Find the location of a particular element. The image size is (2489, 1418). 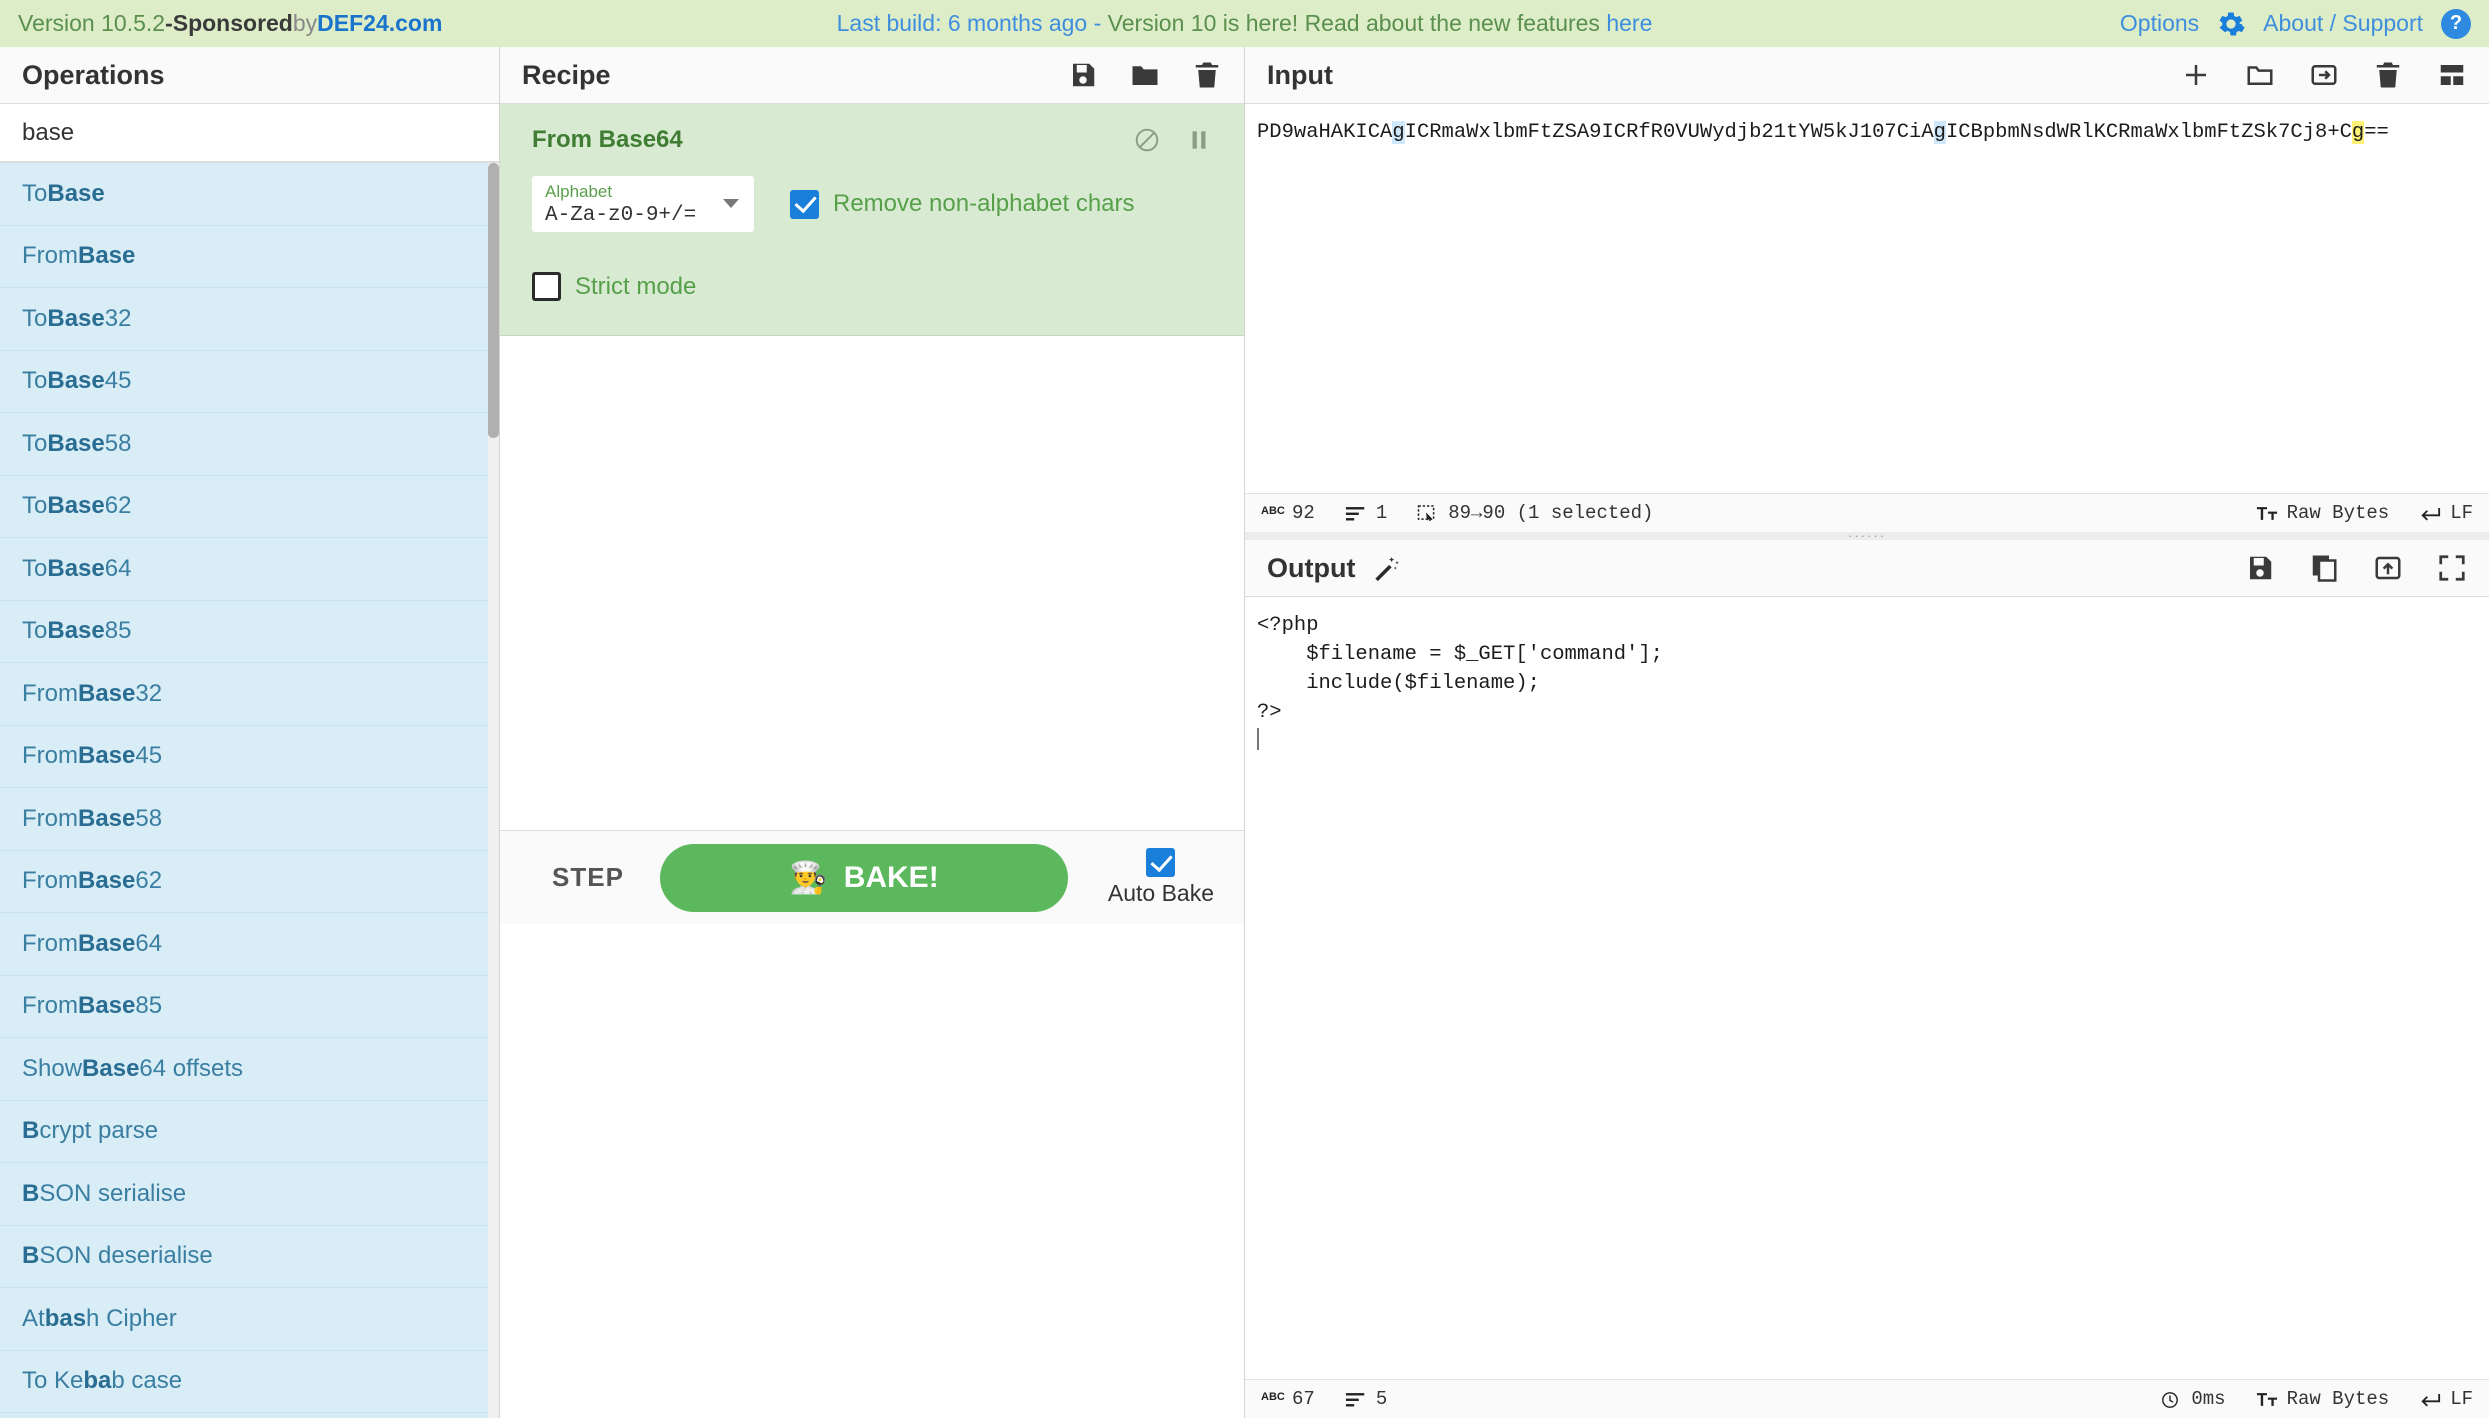

operations-scrollbar-thumb is located at coordinates (493, 300).